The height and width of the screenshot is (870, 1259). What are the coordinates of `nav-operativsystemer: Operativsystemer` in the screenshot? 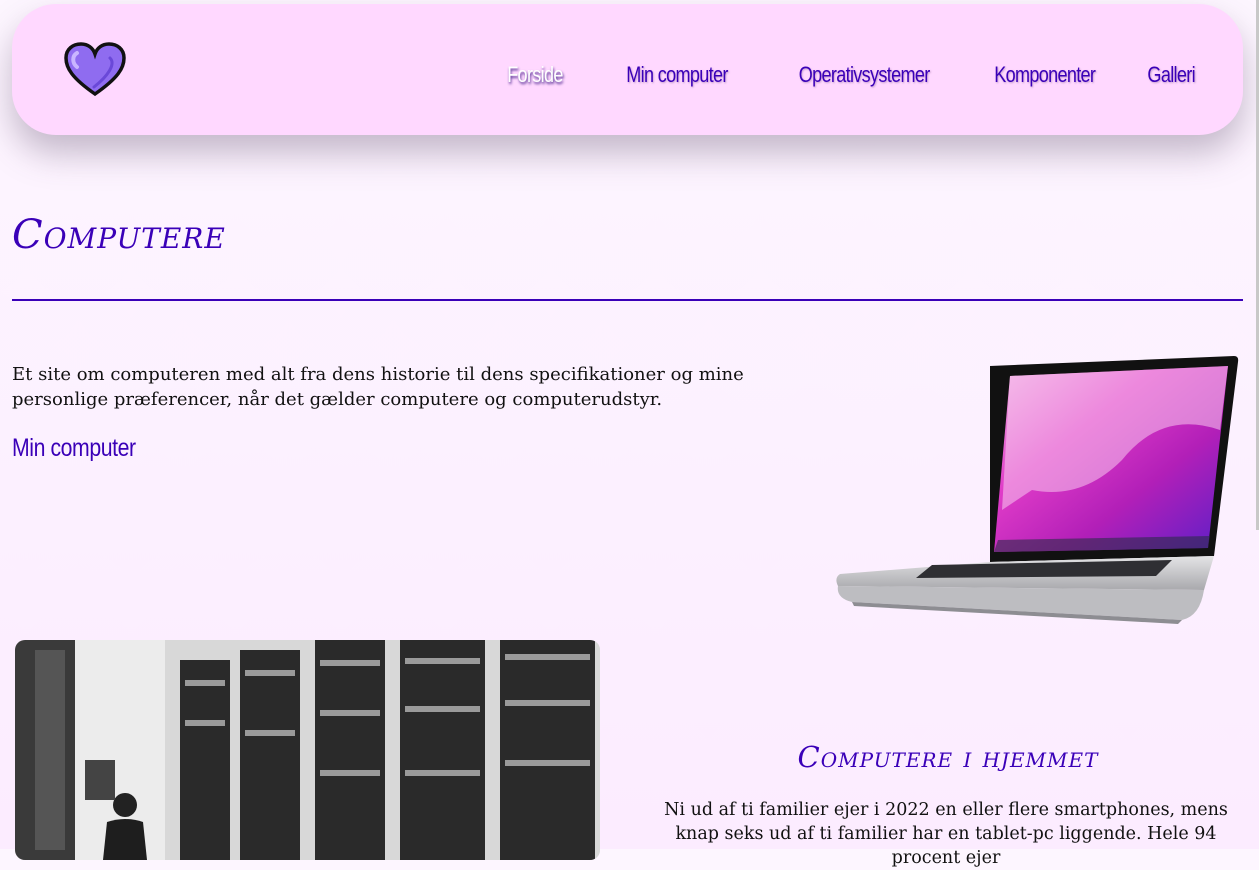 It's located at (865, 75).